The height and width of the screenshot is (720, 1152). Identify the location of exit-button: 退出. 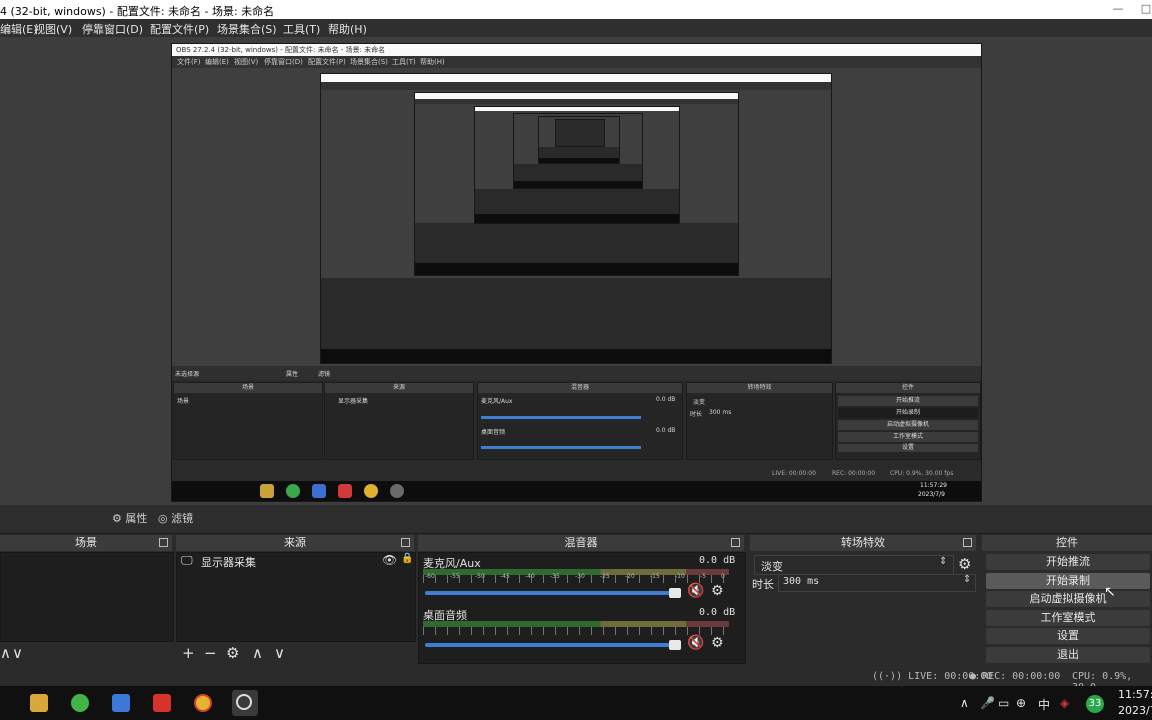
(1068, 655).